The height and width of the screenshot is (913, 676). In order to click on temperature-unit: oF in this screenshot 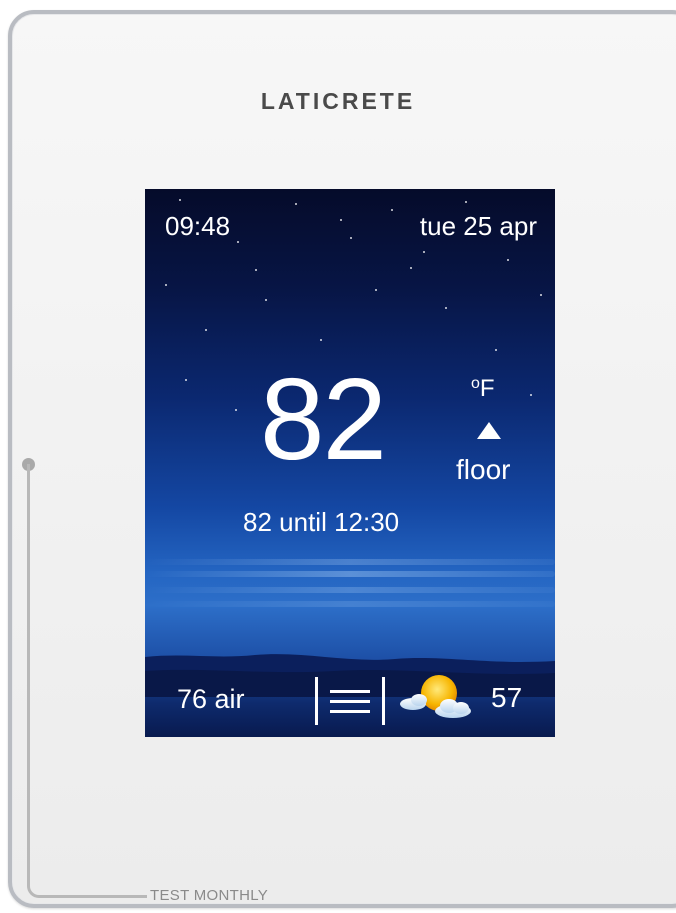, I will do `click(483, 389)`.